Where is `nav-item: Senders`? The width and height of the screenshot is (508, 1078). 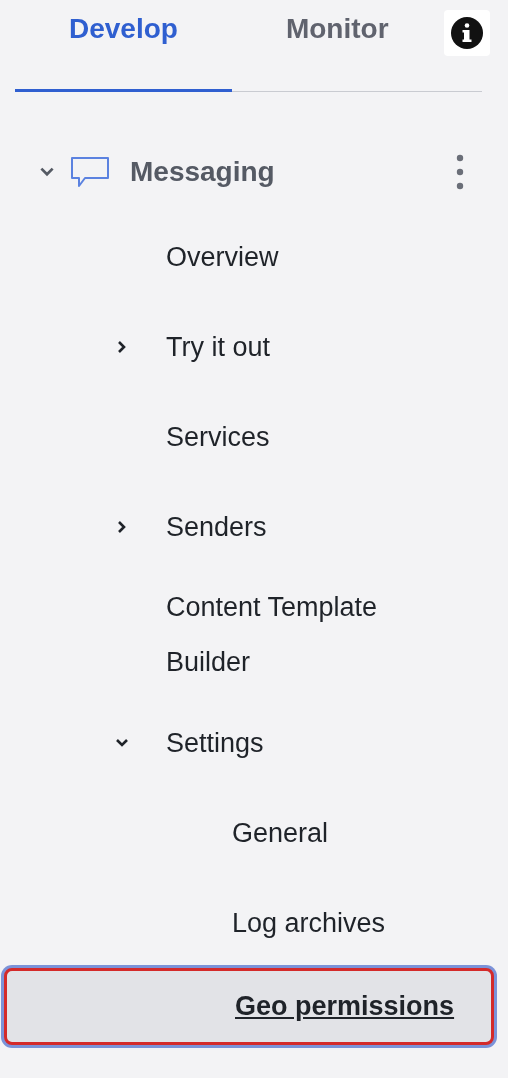 nav-item: Senders is located at coordinates (216, 527).